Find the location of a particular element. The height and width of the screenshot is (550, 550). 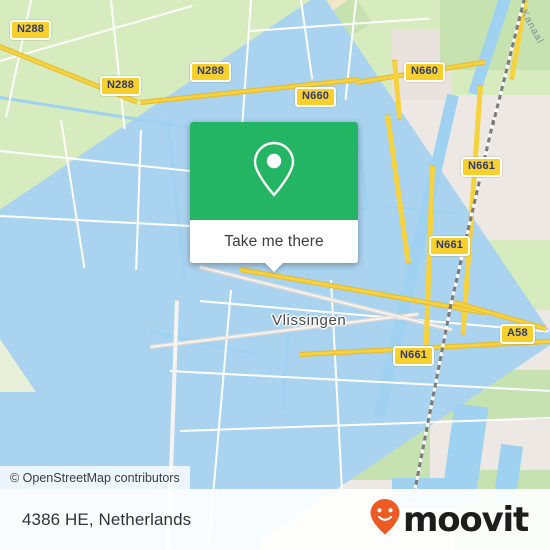

map-attribution: © OpenStreetMap contributors is located at coordinates (95, 477).